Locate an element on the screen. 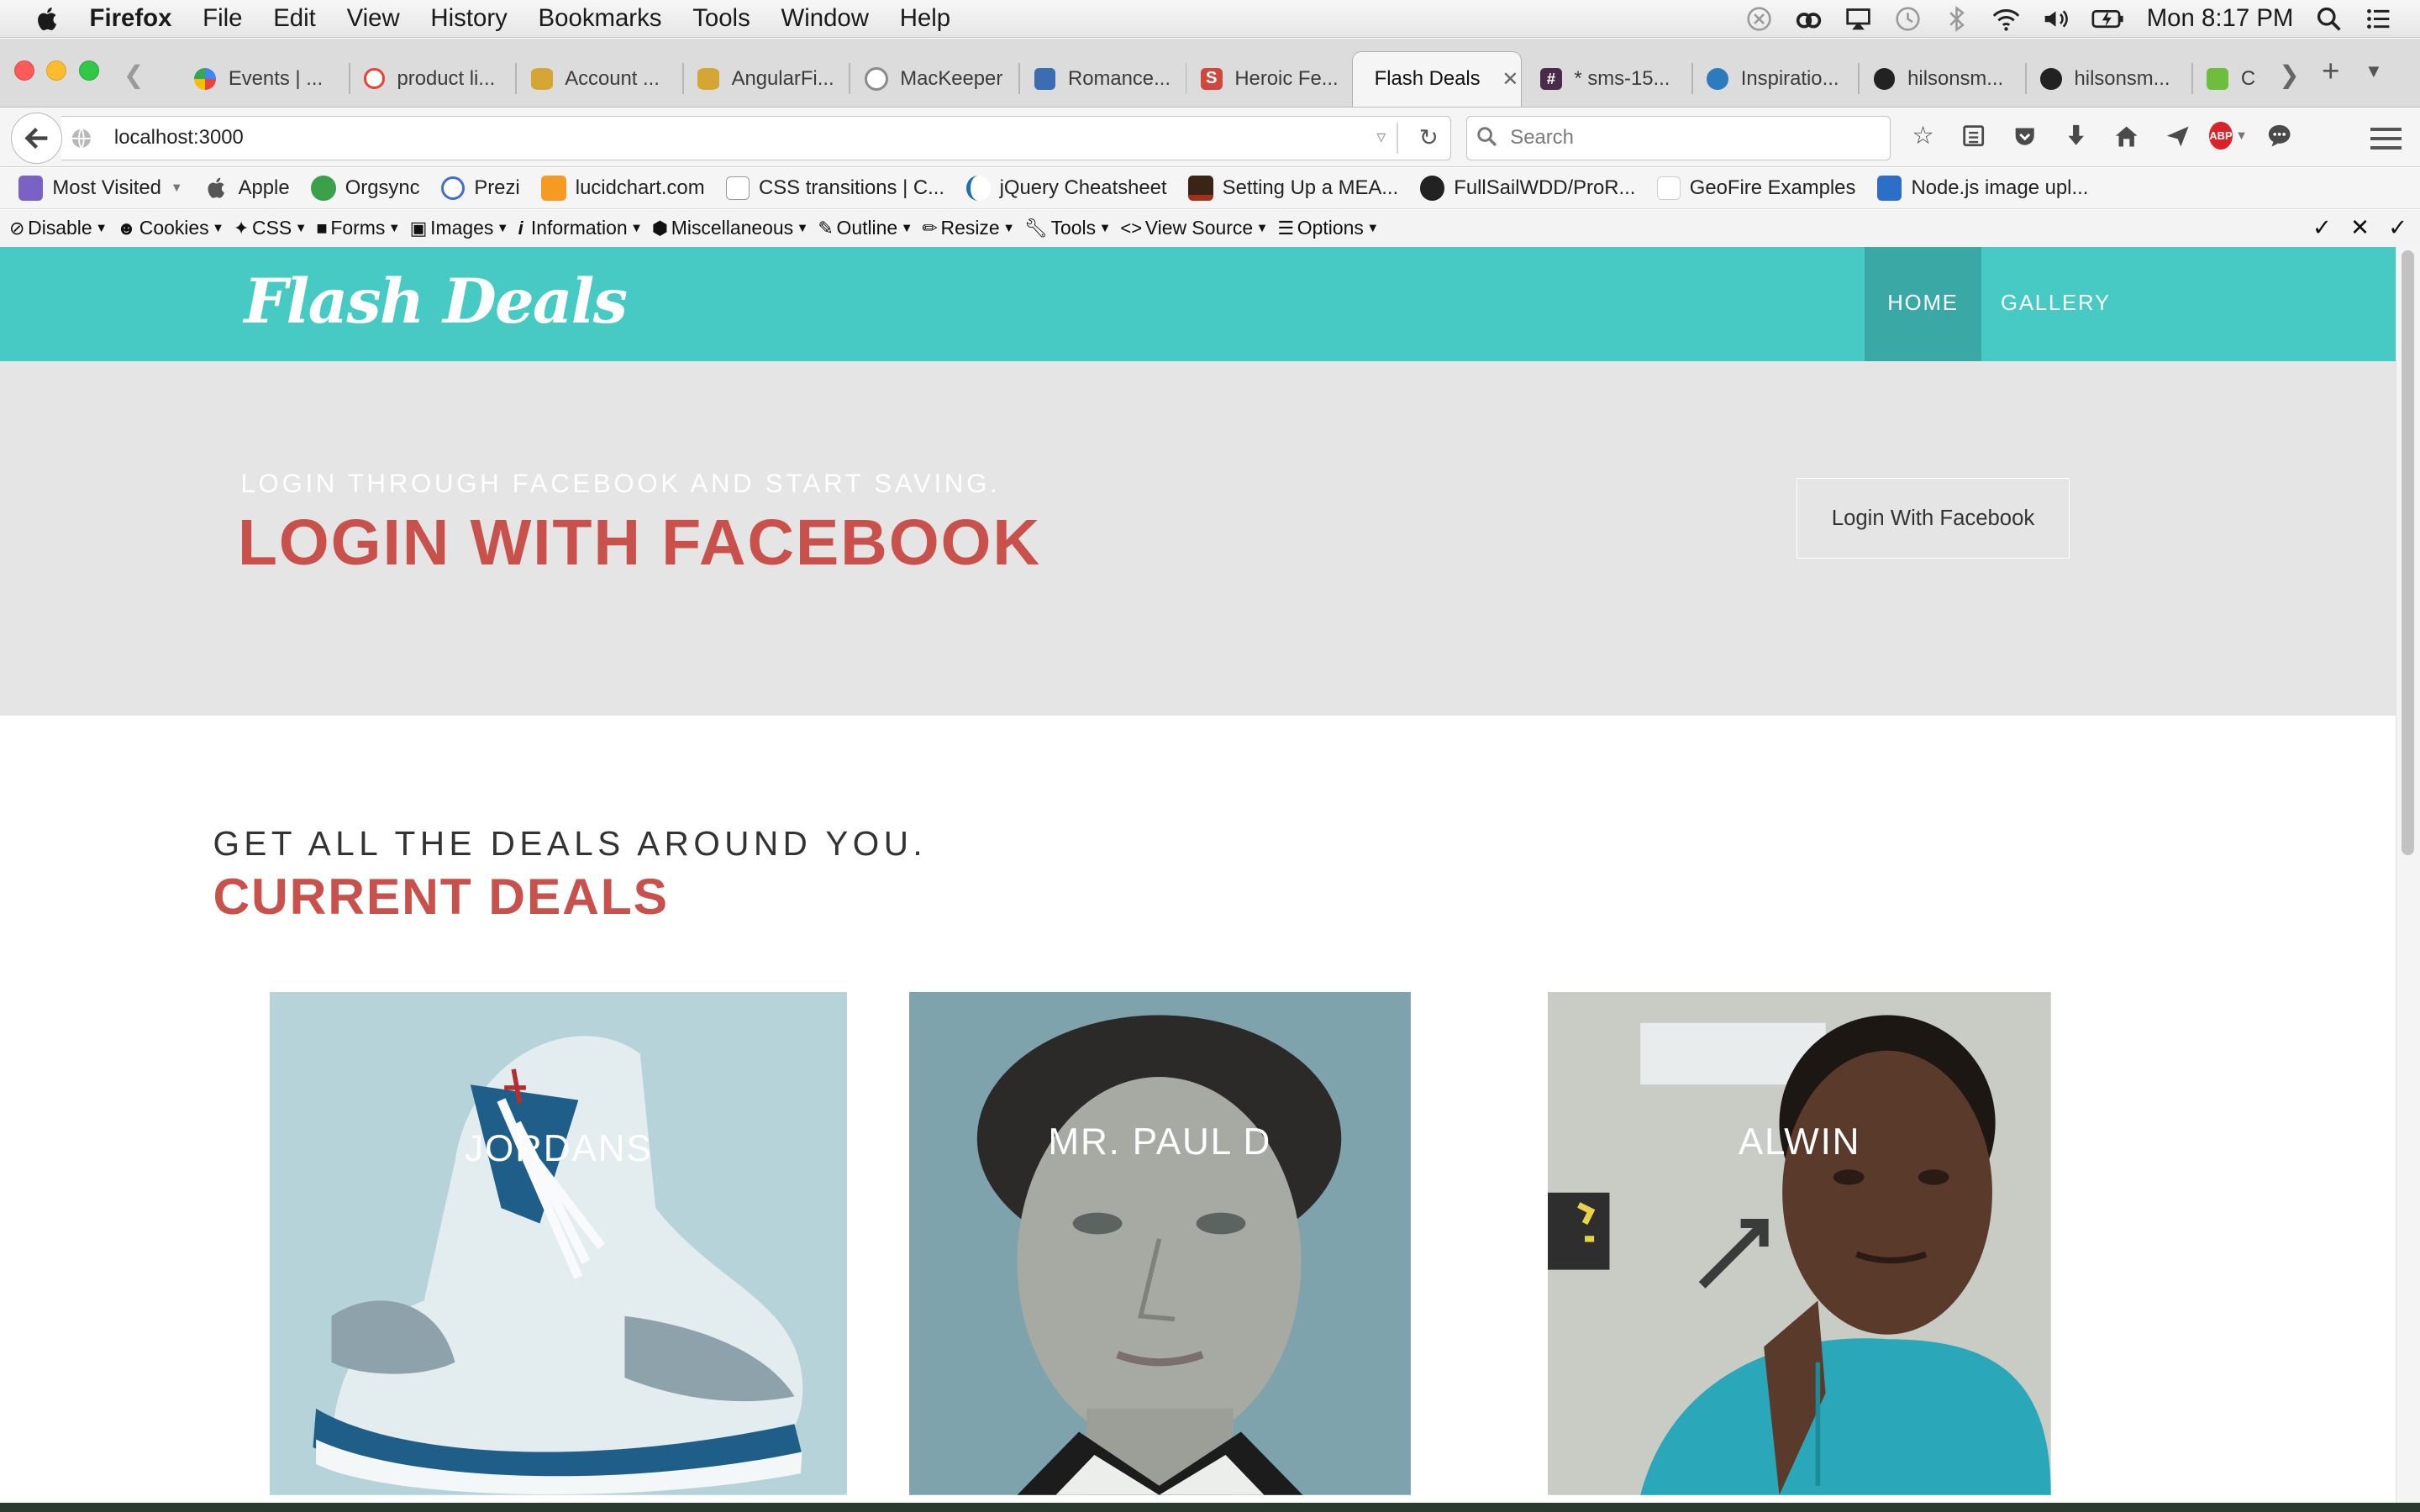 The image size is (2420, 1512). dev-menu-images: ▣ Images ▼ is located at coordinates (460, 228).